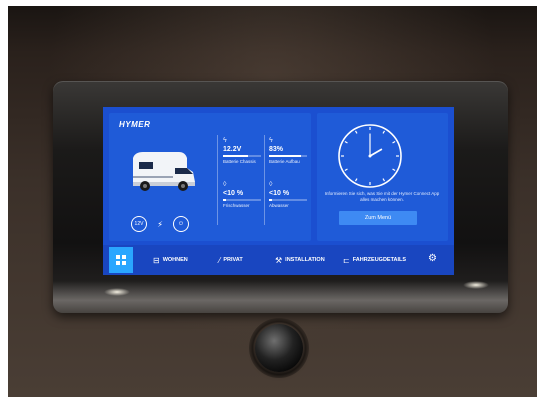 This screenshot has width=545, height=403. Describe the element at coordinates (305, 260) in the screenshot. I see `nav-label: INSTALLATION` at that location.